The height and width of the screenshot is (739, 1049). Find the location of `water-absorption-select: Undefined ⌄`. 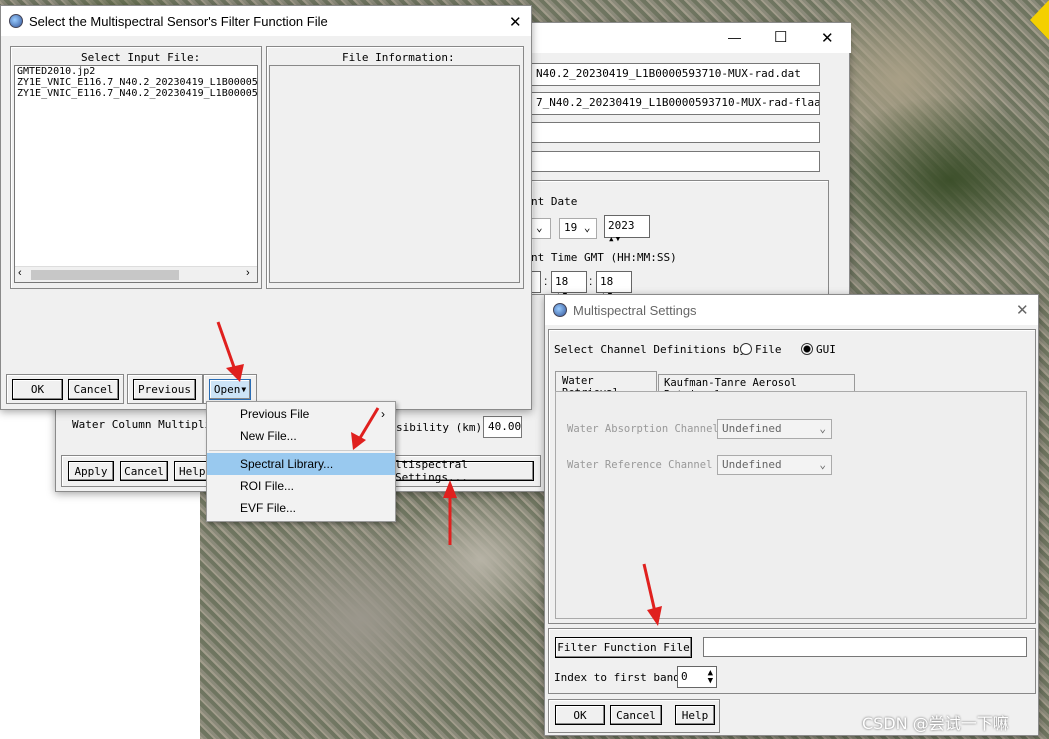

water-absorption-select: Undefined ⌄ is located at coordinates (774, 429).